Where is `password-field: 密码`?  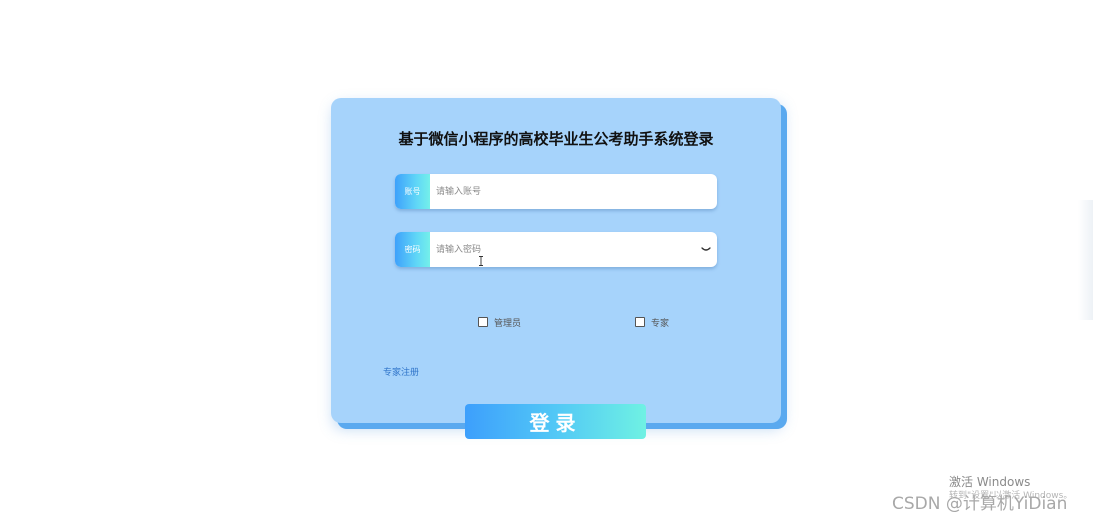
password-field: 密码 is located at coordinates (556, 249).